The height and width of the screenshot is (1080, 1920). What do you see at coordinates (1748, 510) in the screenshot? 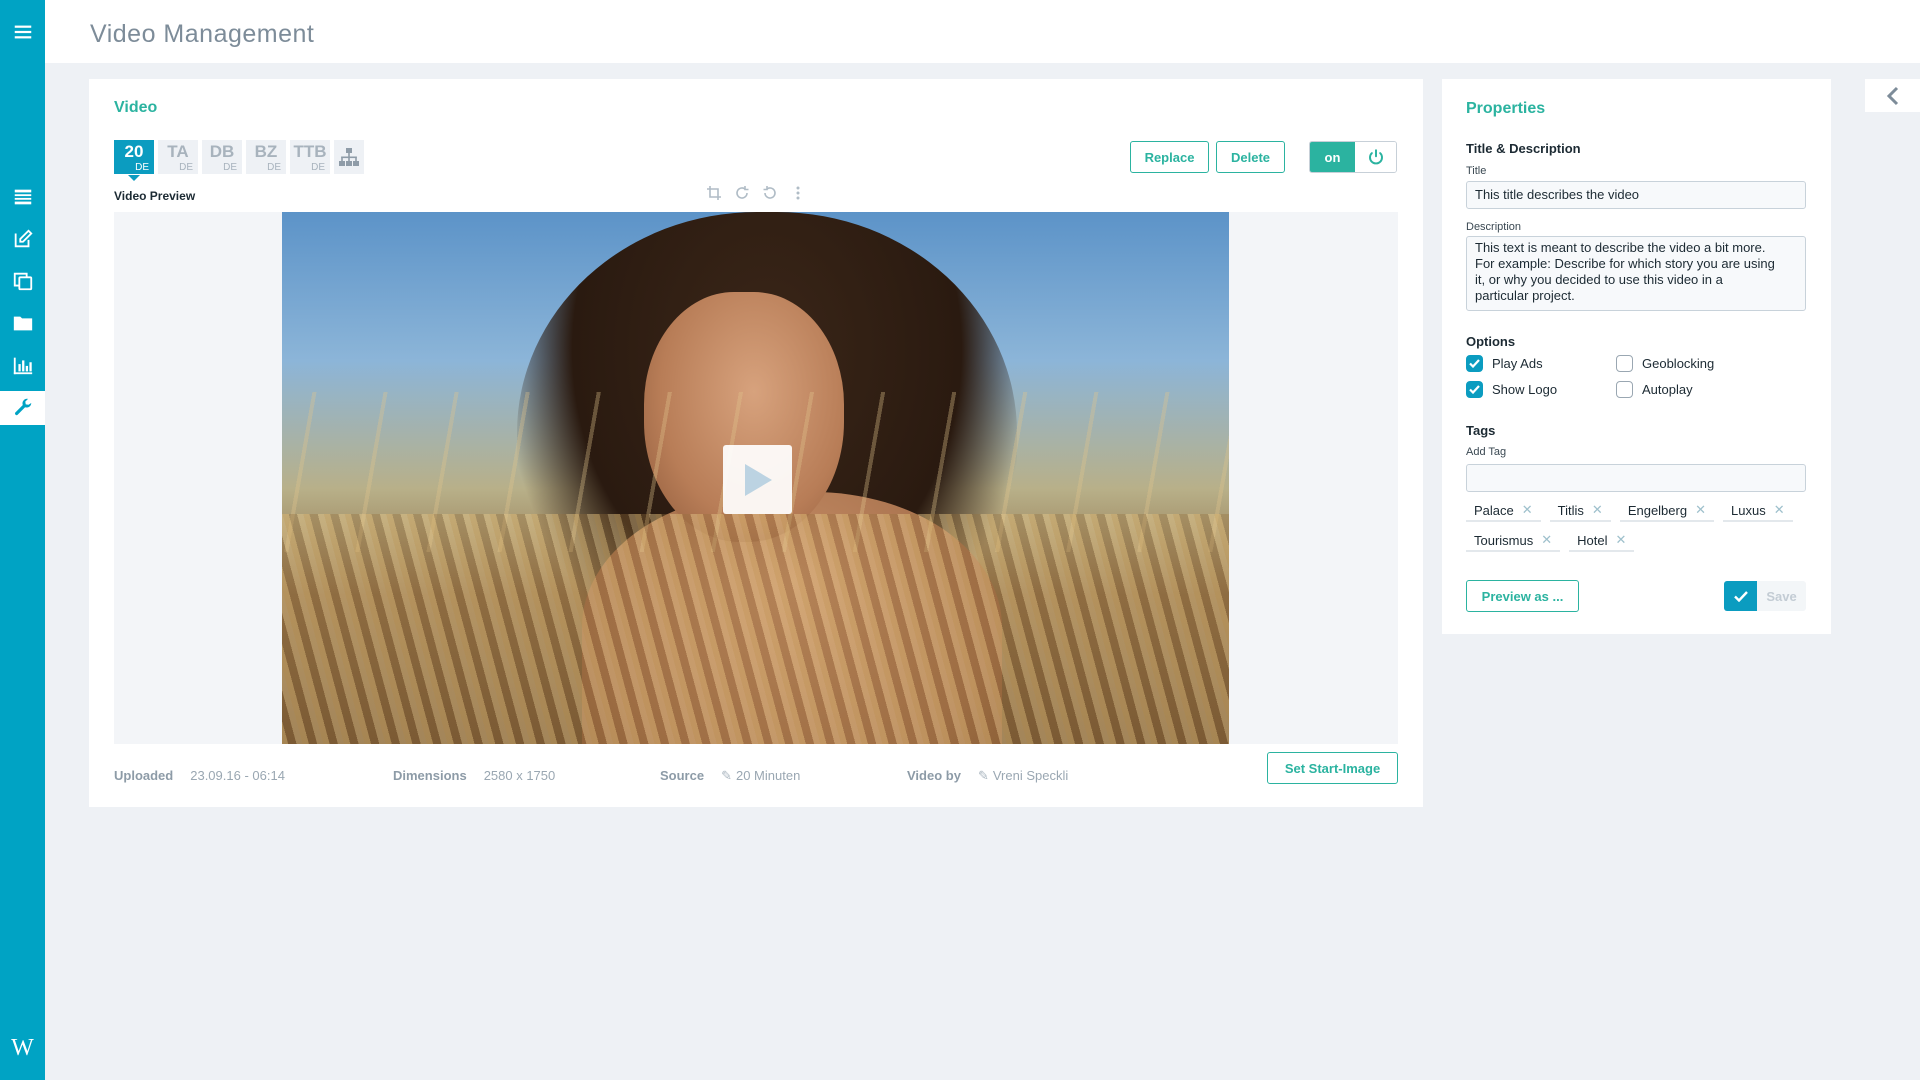
I see `tag-label: Luxus` at bounding box center [1748, 510].